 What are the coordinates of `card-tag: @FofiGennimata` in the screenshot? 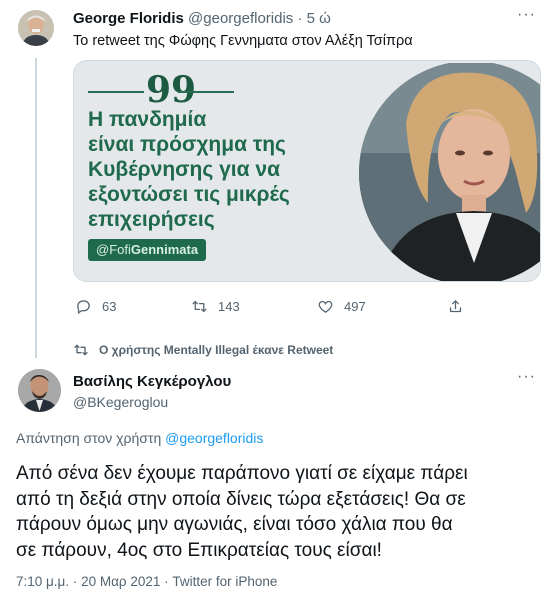 It's located at (147, 250).